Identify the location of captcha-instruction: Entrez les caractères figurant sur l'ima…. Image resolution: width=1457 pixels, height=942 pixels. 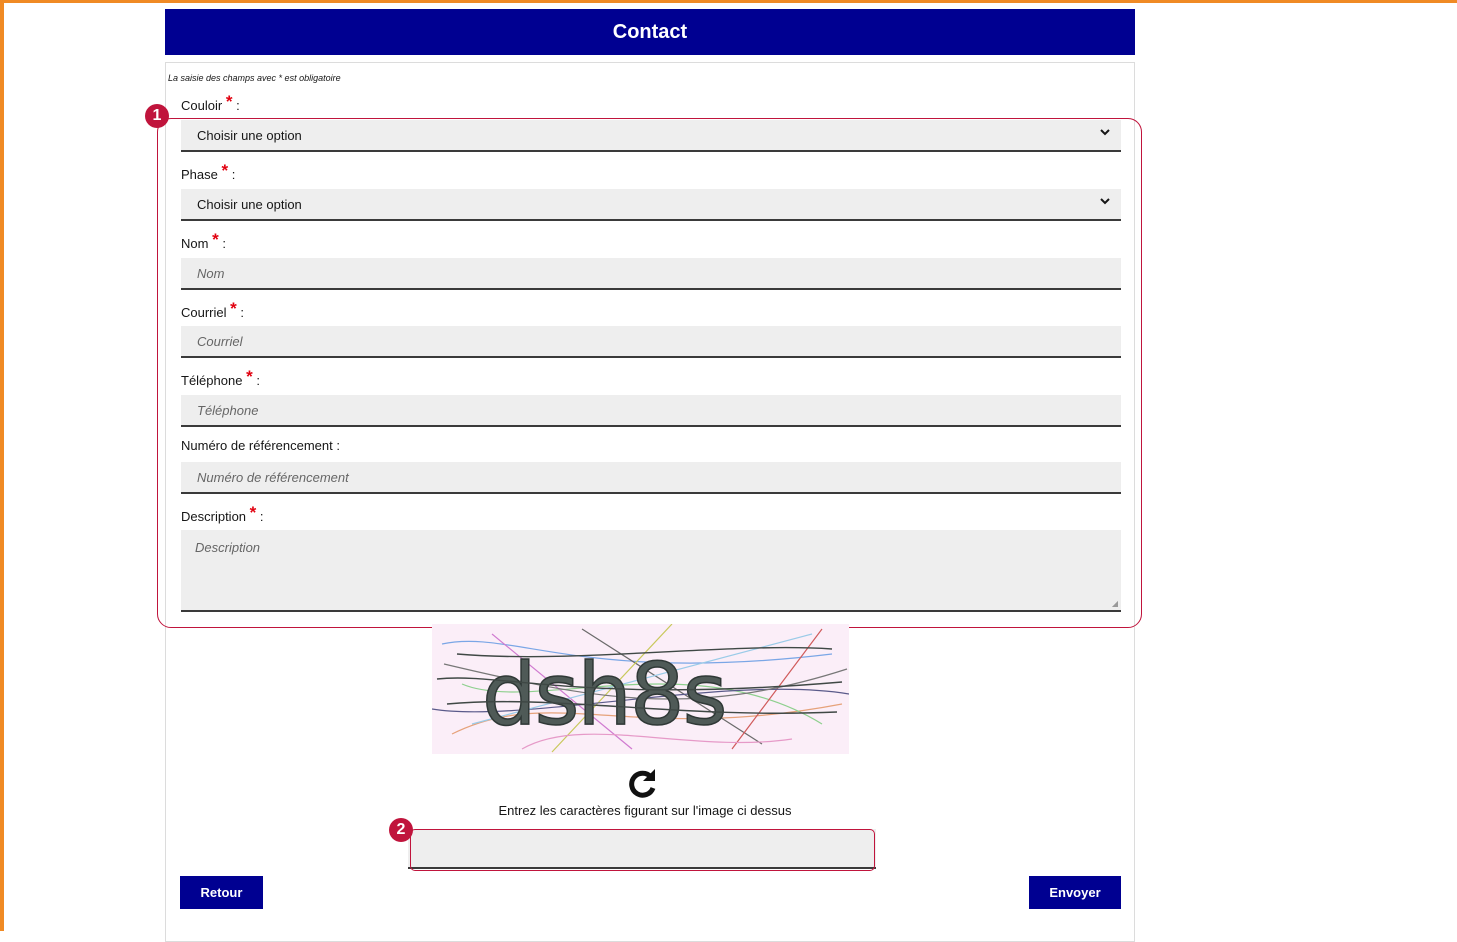
(645, 810).